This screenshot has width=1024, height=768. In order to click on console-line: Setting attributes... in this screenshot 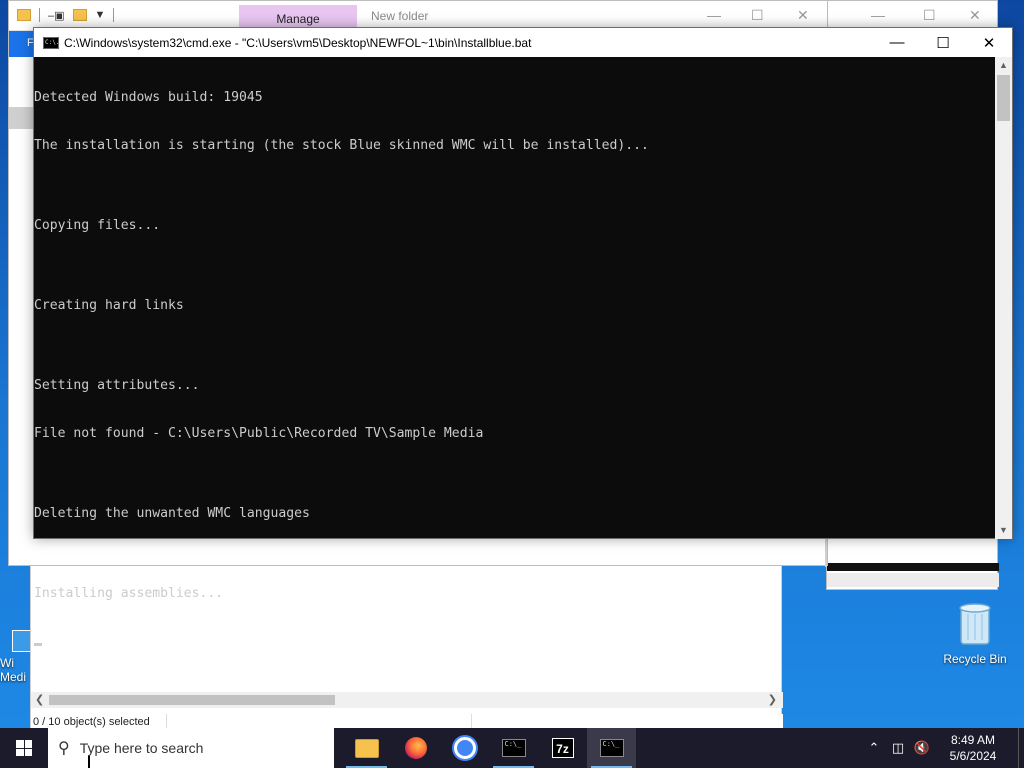, I will do `click(117, 385)`.